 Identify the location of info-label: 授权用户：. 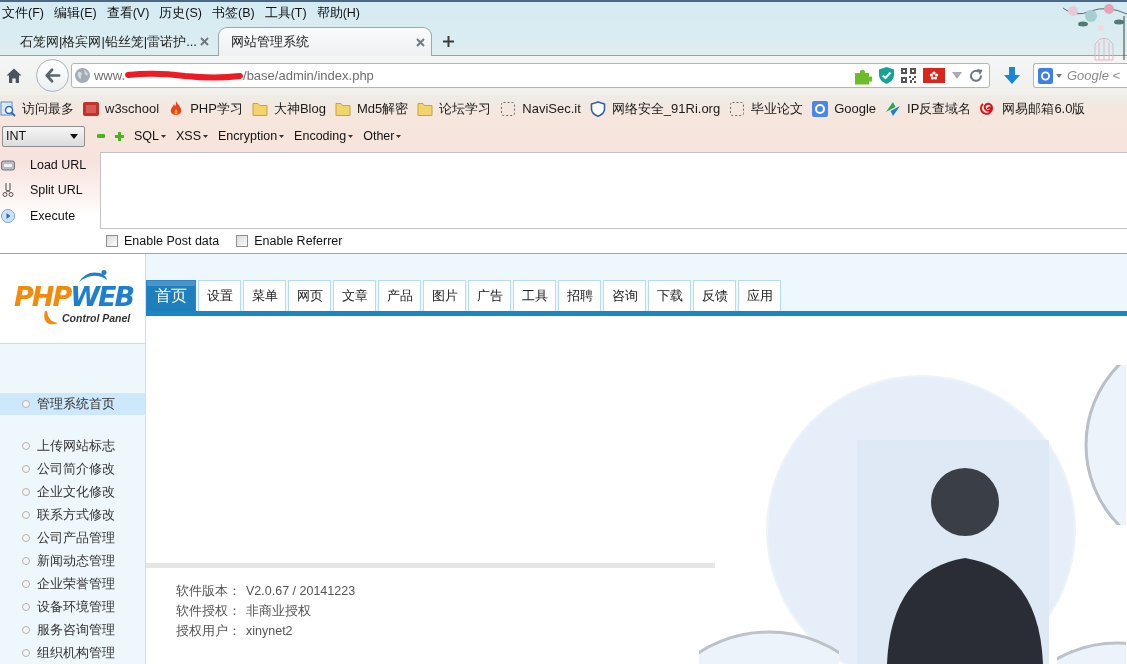
(208, 631).